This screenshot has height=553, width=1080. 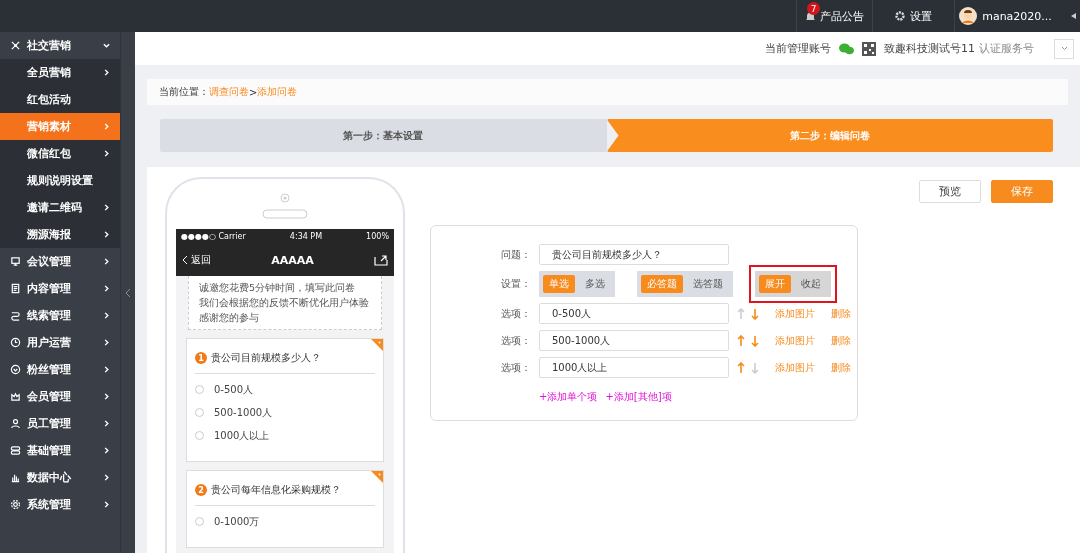 I want to click on sidebar-subitem: 全员营销, so click(x=60, y=72).